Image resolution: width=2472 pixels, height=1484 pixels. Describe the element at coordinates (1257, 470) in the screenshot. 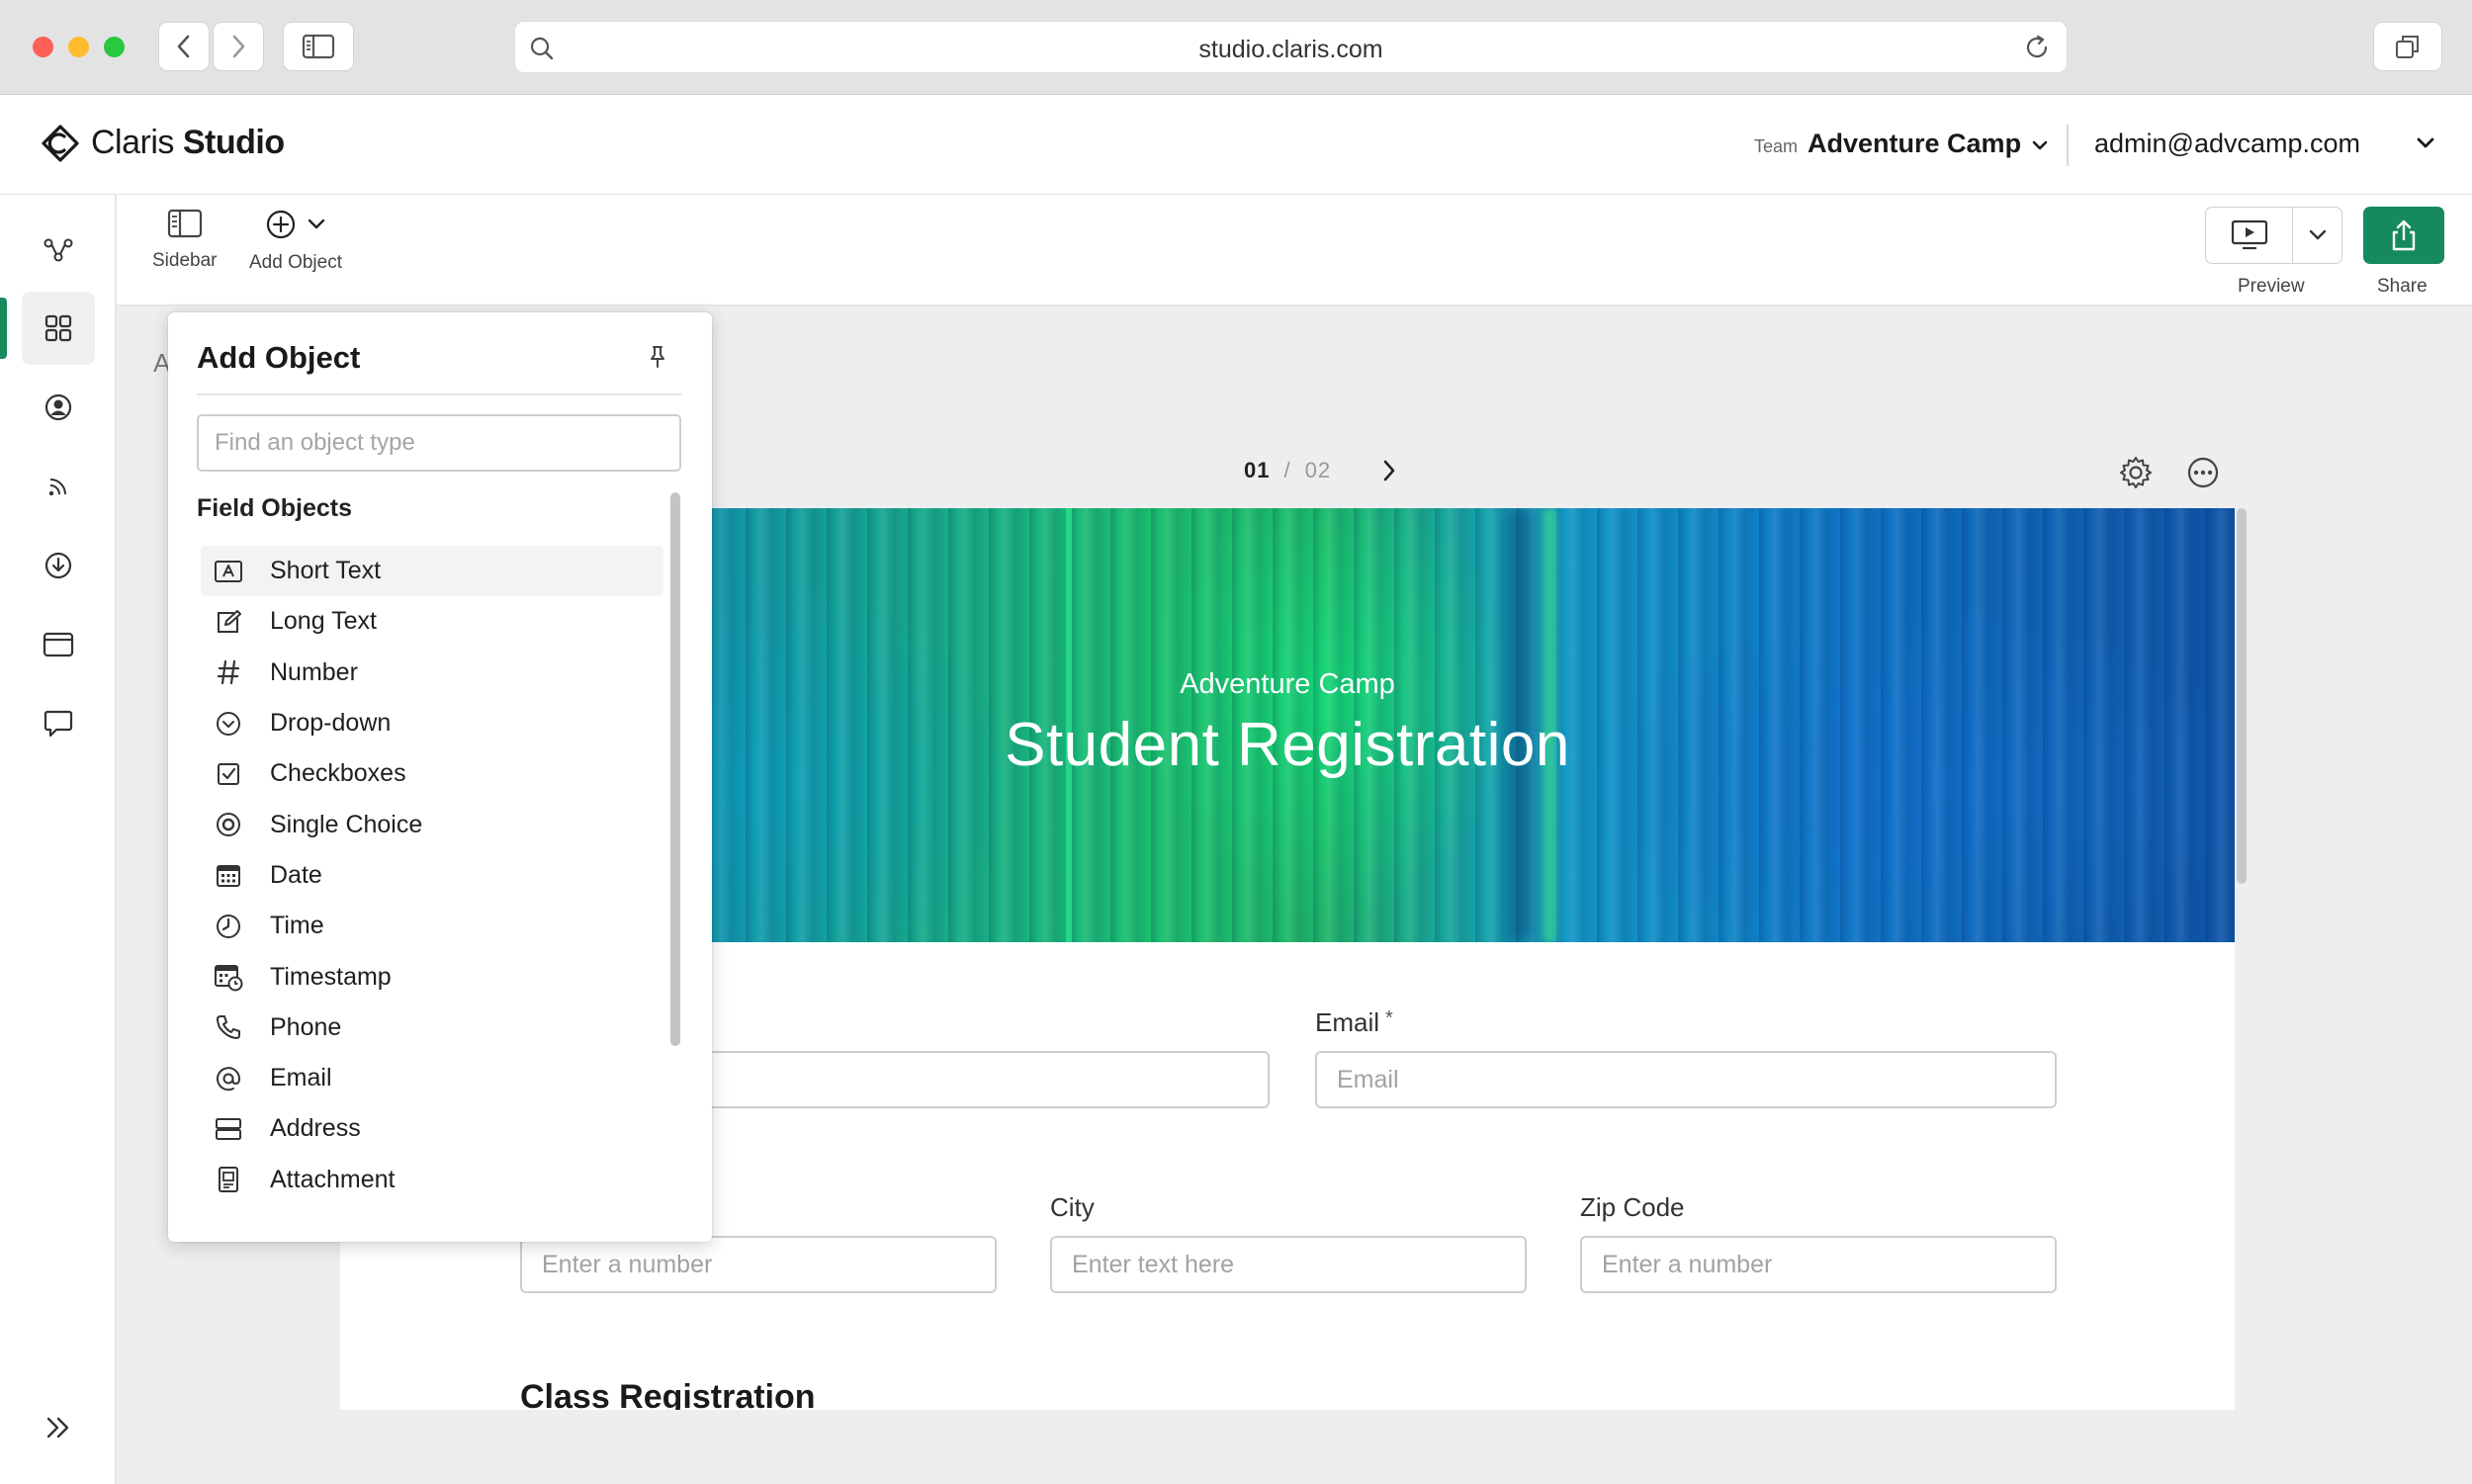

I see `current-page: 01` at that location.